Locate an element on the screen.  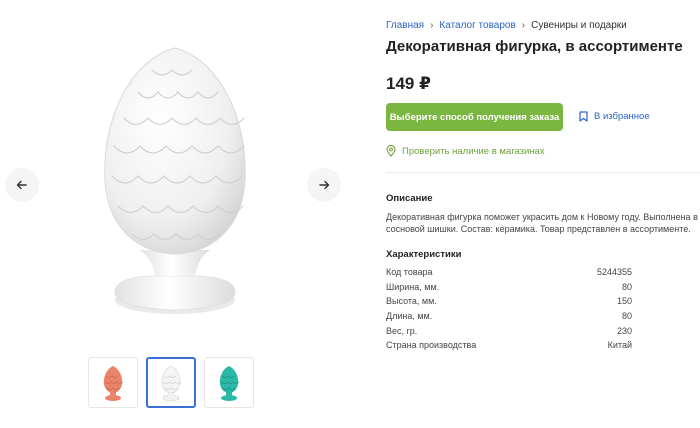
location-pin-icon is located at coordinates (391, 151).